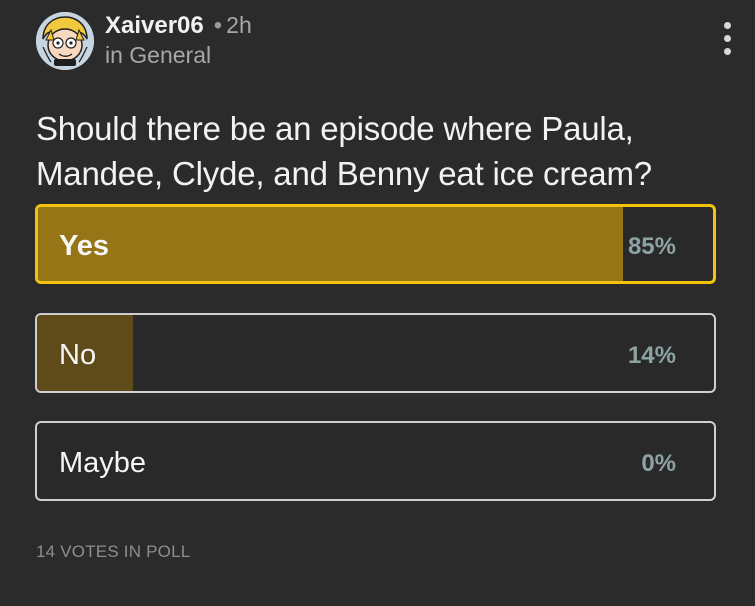 Image resolution: width=755 pixels, height=606 pixels. I want to click on poll-option-label: No, so click(78, 355).